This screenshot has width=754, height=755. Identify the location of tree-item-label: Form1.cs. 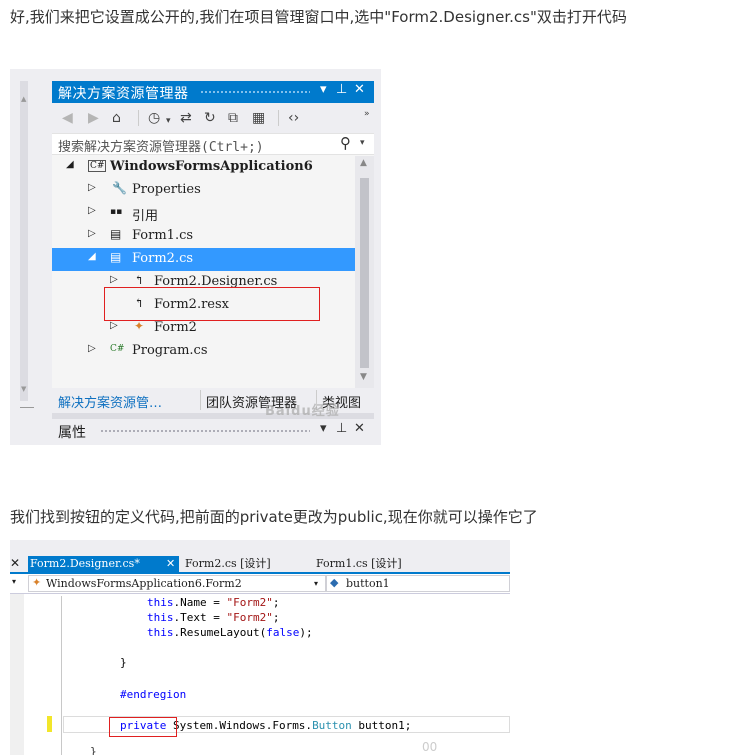
(163, 235).